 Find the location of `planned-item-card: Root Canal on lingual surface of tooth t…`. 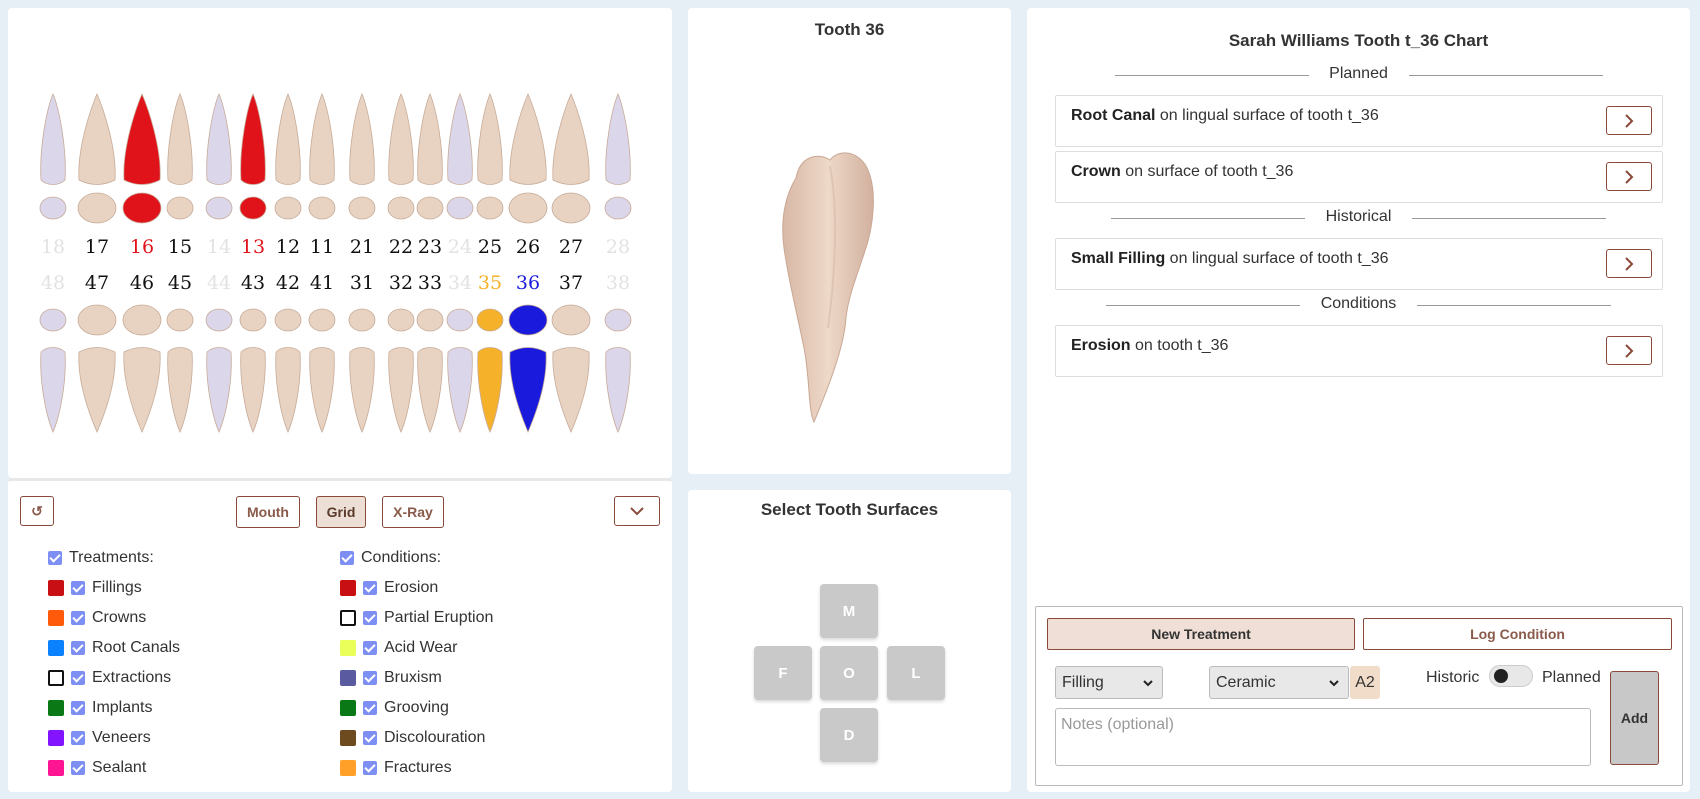

planned-item-card: Root Canal on lingual surface of tooth t… is located at coordinates (1359, 121).